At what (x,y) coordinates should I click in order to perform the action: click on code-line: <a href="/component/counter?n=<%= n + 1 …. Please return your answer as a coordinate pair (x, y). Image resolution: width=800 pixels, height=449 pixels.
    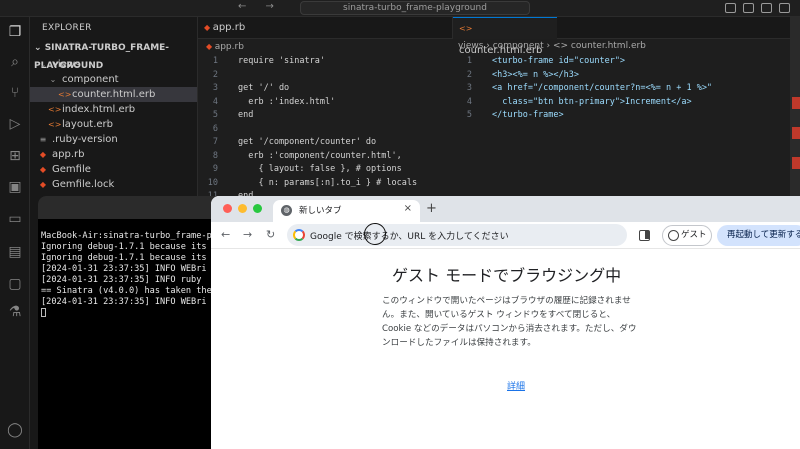
    Looking at the image, I should click on (602, 88).